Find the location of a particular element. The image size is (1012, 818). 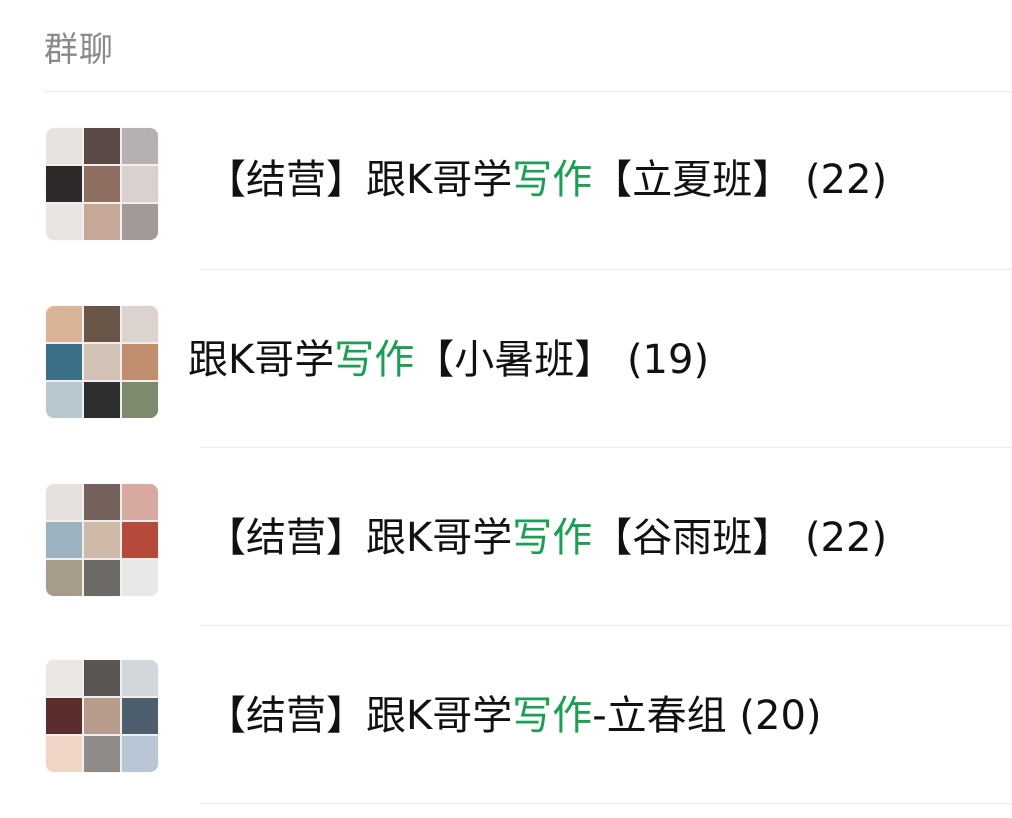

group-name-suffix: 【立夏班】 is located at coordinates (692, 180).